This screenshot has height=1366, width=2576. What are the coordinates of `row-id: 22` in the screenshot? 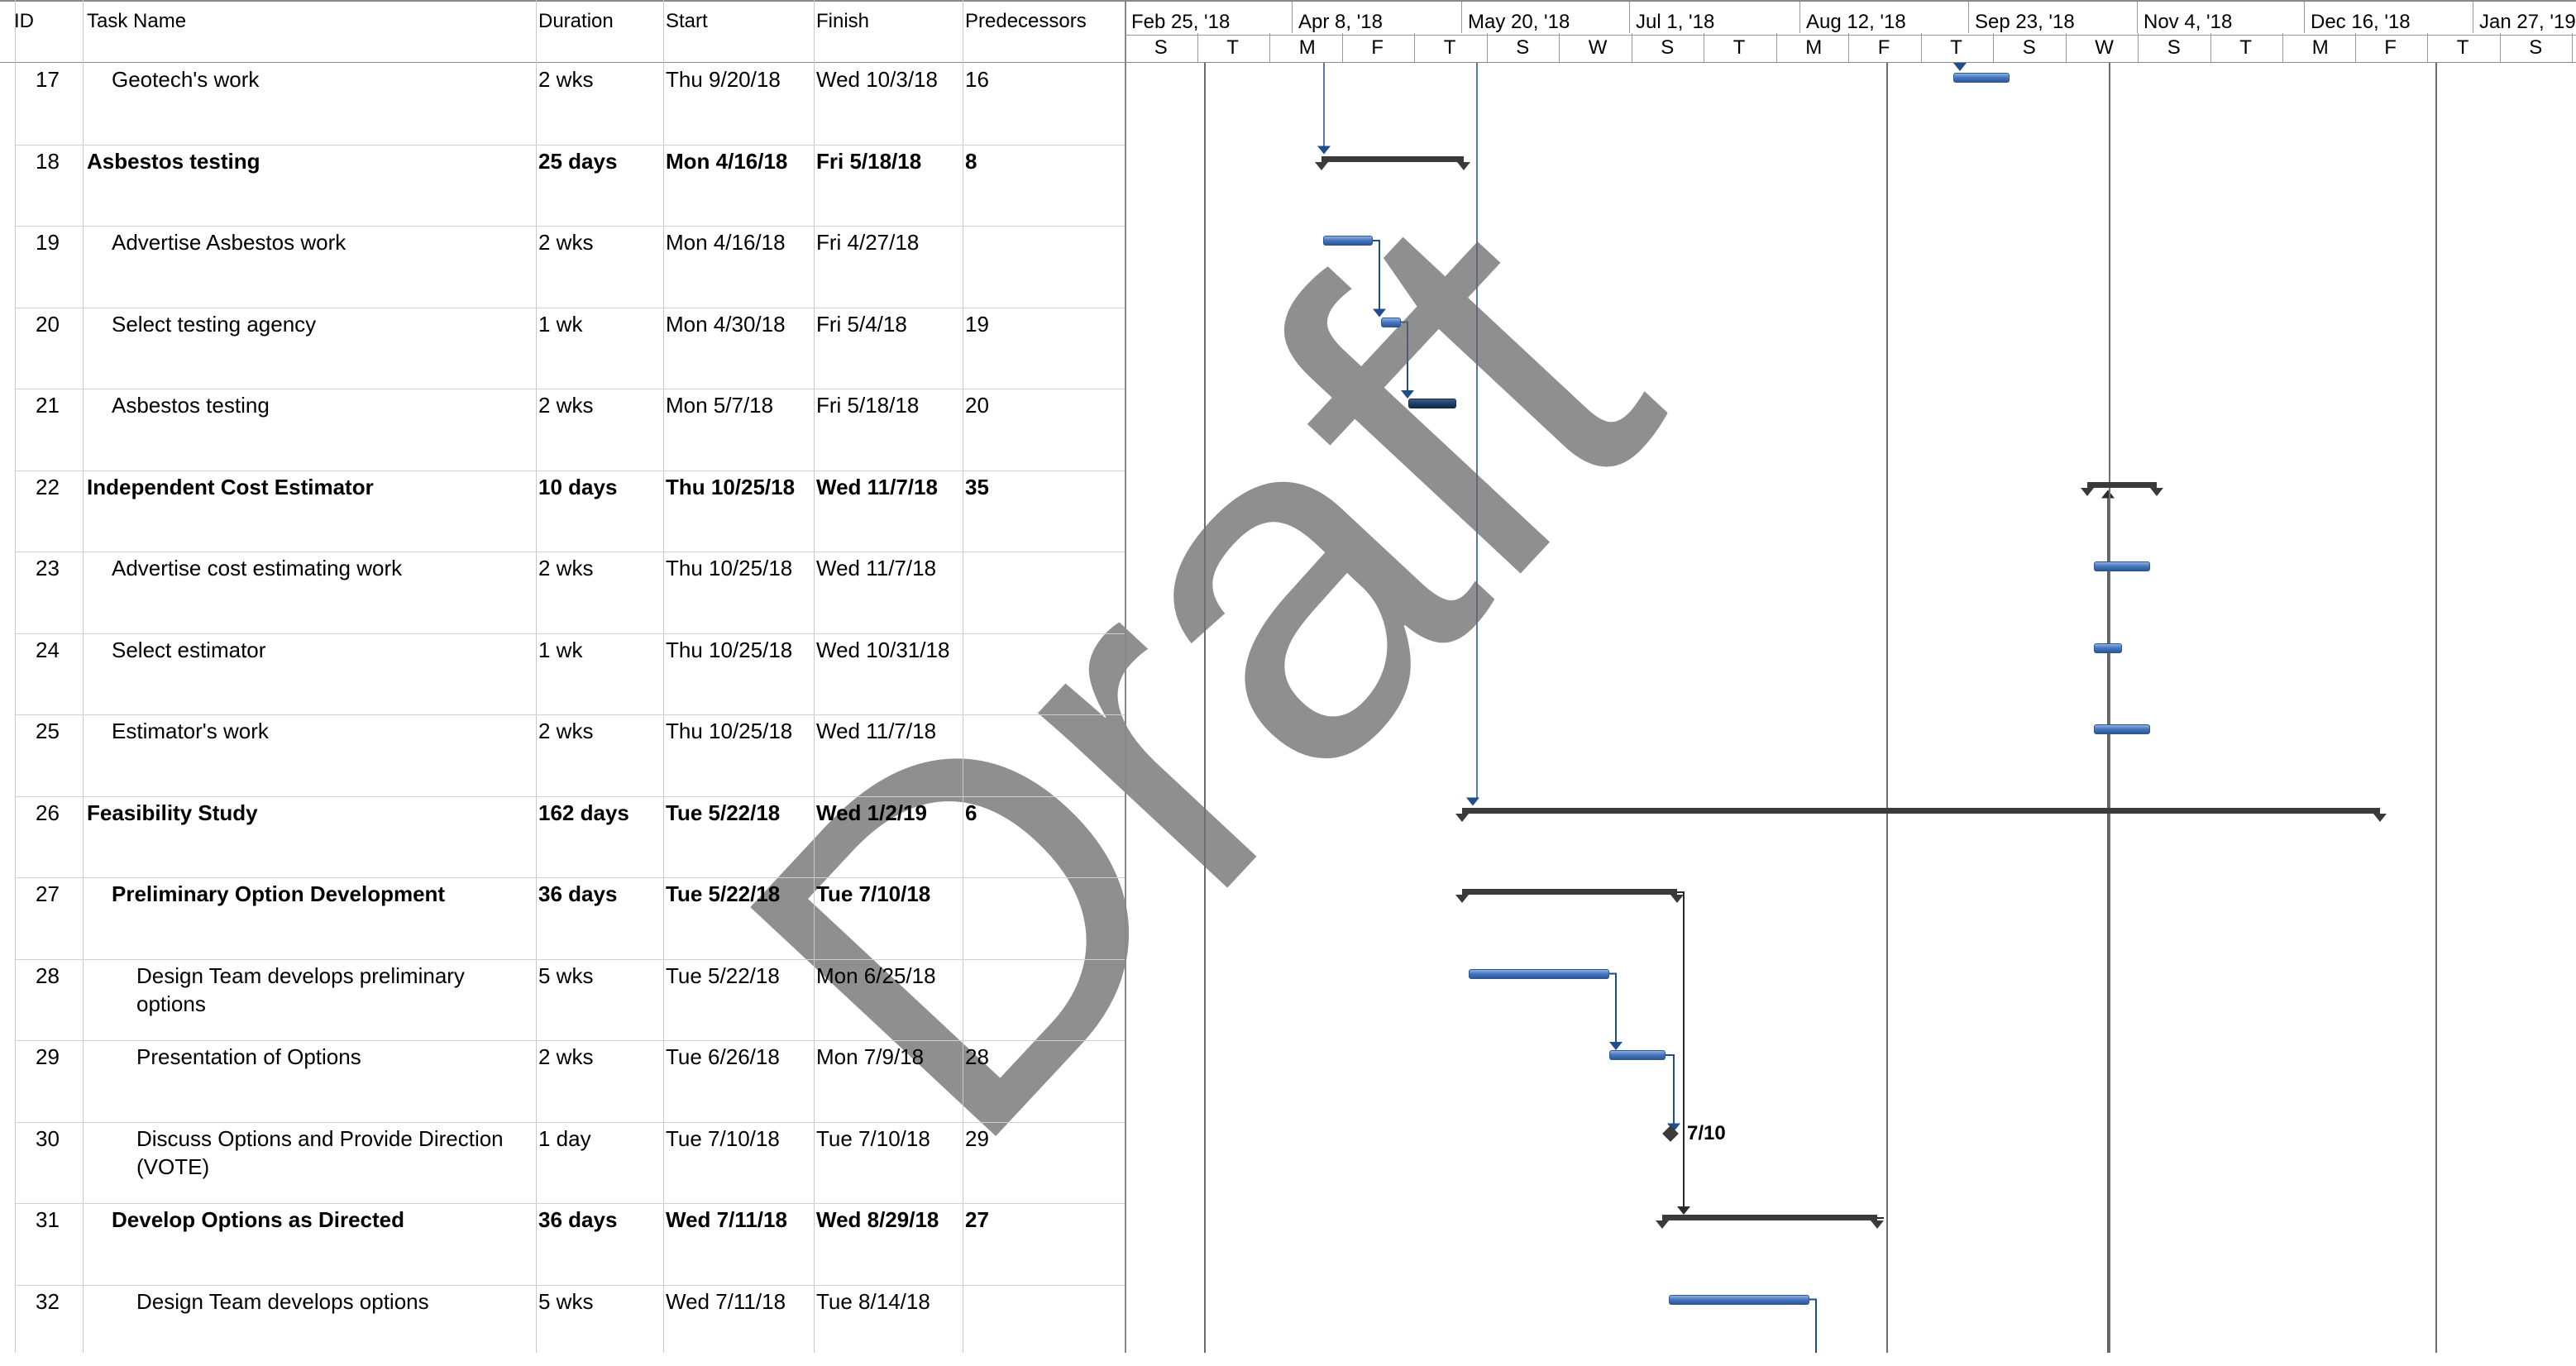 It's located at (48, 487).